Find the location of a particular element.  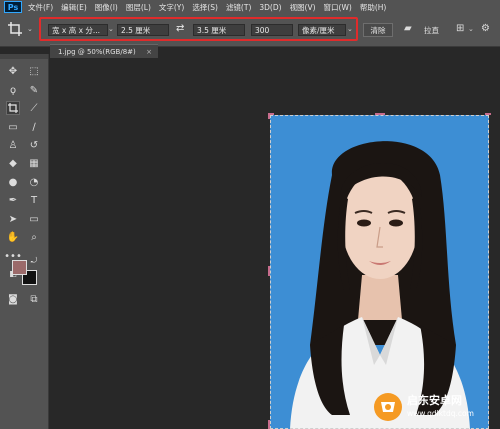

foreground-color-swatch is located at coordinates (19, 267).